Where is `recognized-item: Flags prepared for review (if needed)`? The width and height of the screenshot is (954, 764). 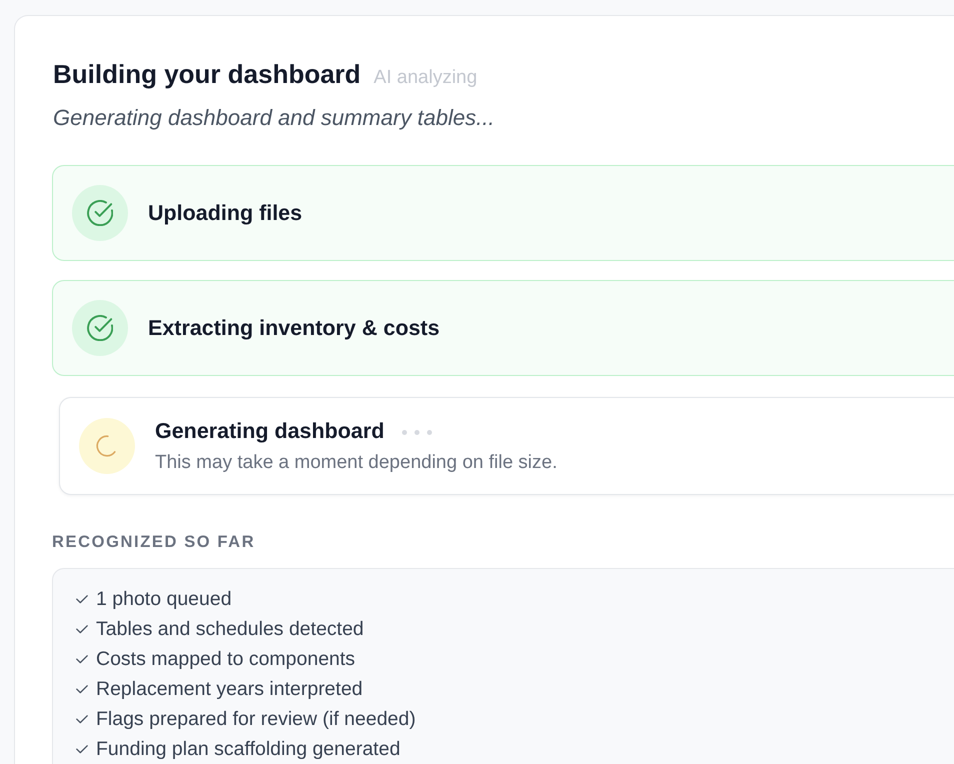
recognized-item: Flags prepared for review (if needed) is located at coordinates (256, 719).